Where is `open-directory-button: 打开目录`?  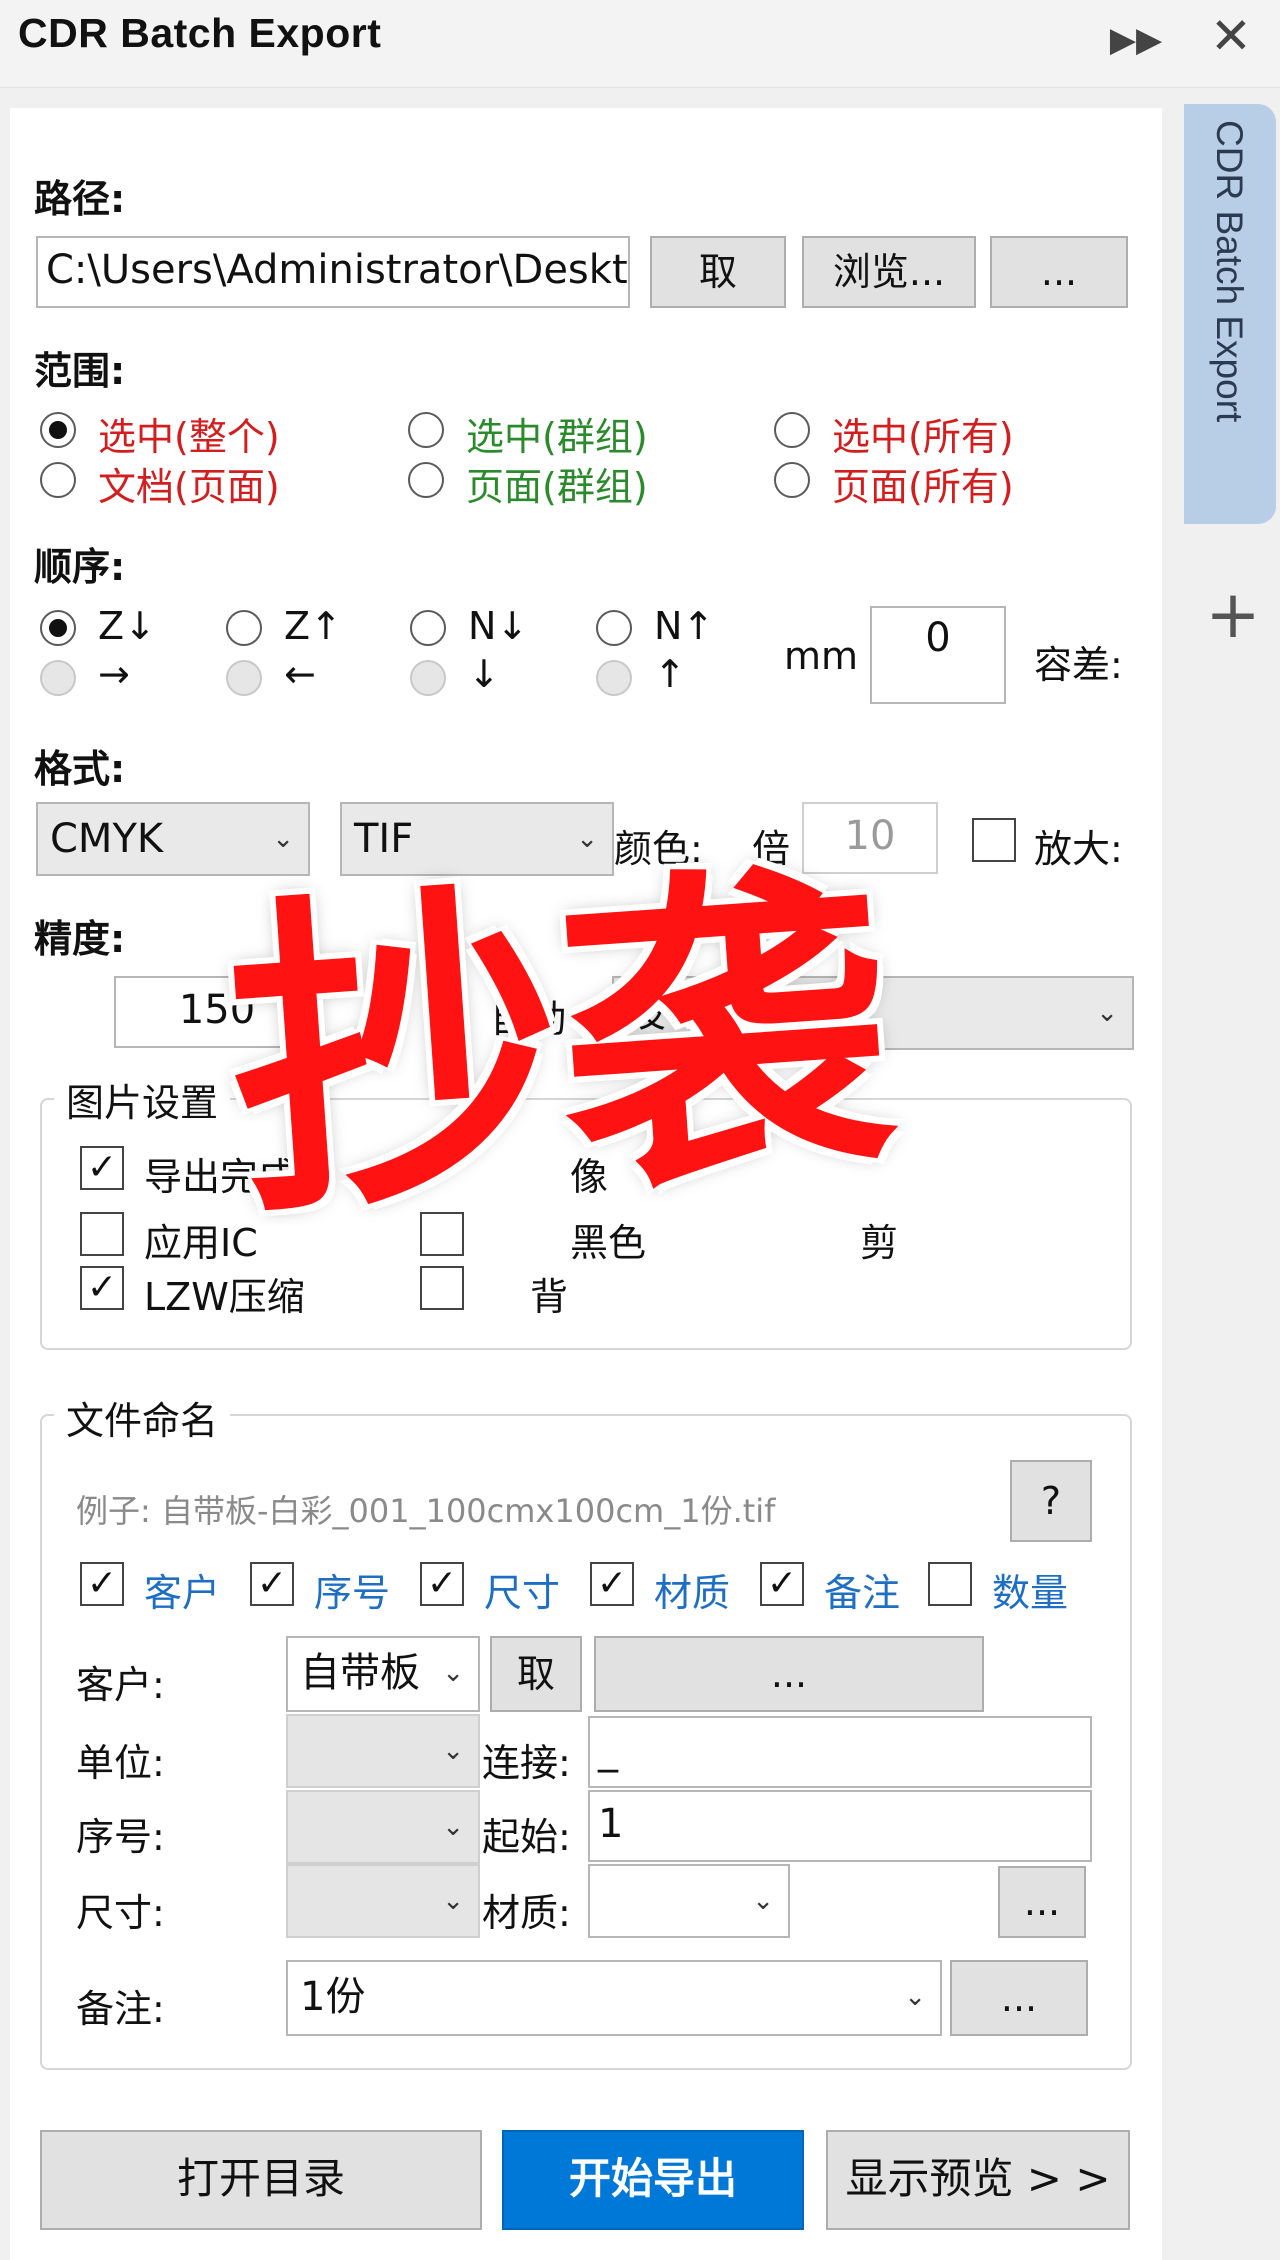 open-directory-button: 打开目录 is located at coordinates (261, 2180).